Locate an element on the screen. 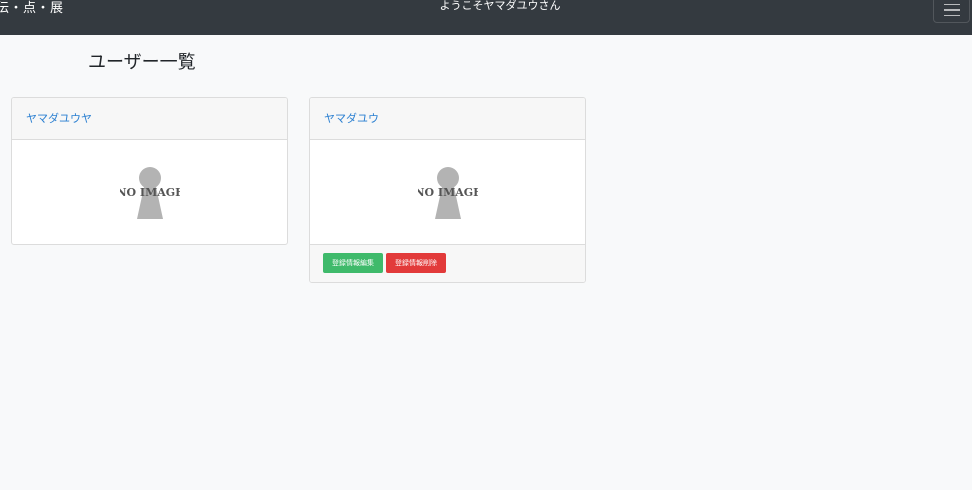 The image size is (972, 490). top-navbar: 伝・点・展 ようこそヤマダユウさん is located at coordinates (486, 17).